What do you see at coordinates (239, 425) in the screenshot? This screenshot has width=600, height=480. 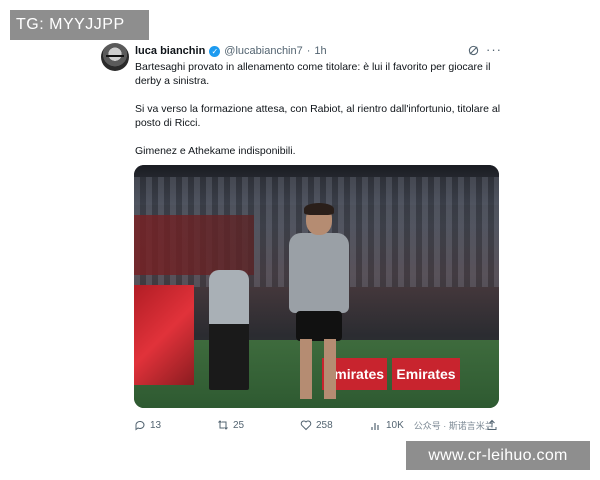 I see `retweet-count: 25` at bounding box center [239, 425].